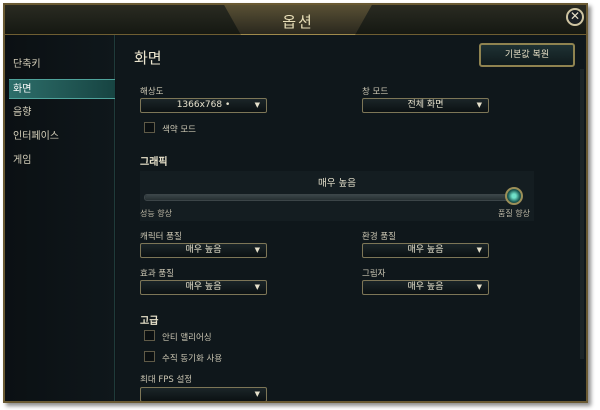  I want to click on graphics-quality-slider: 매우 높음 성능 향상 품질 향상, so click(337, 196).